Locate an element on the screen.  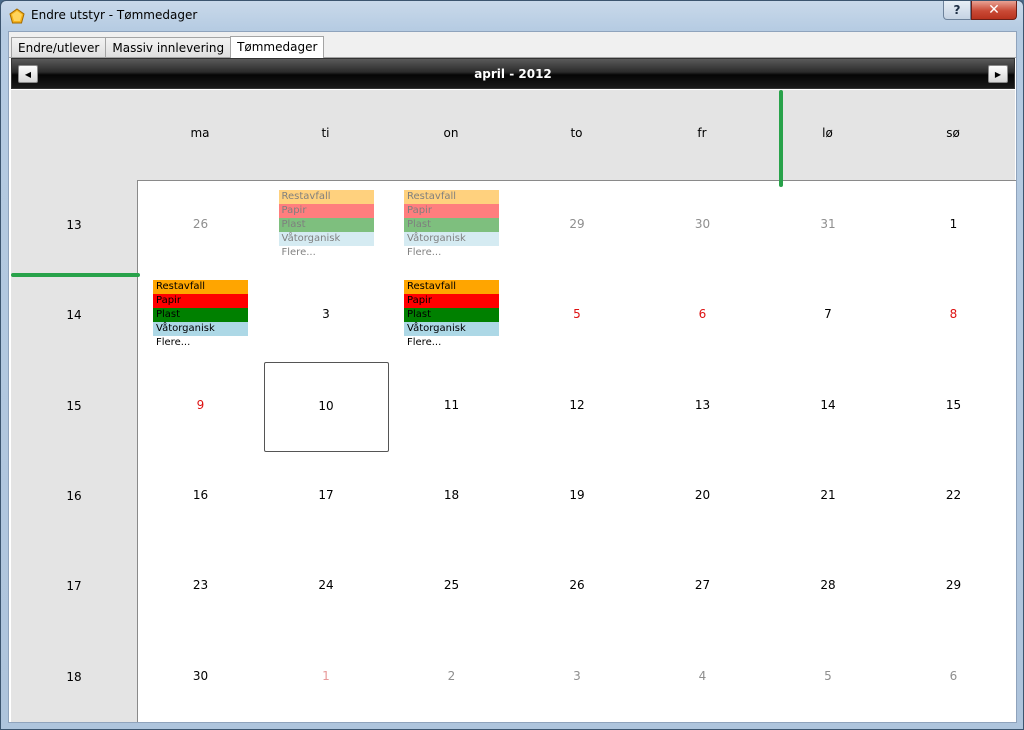
calendar-day: 4 is located at coordinates (702, 678).